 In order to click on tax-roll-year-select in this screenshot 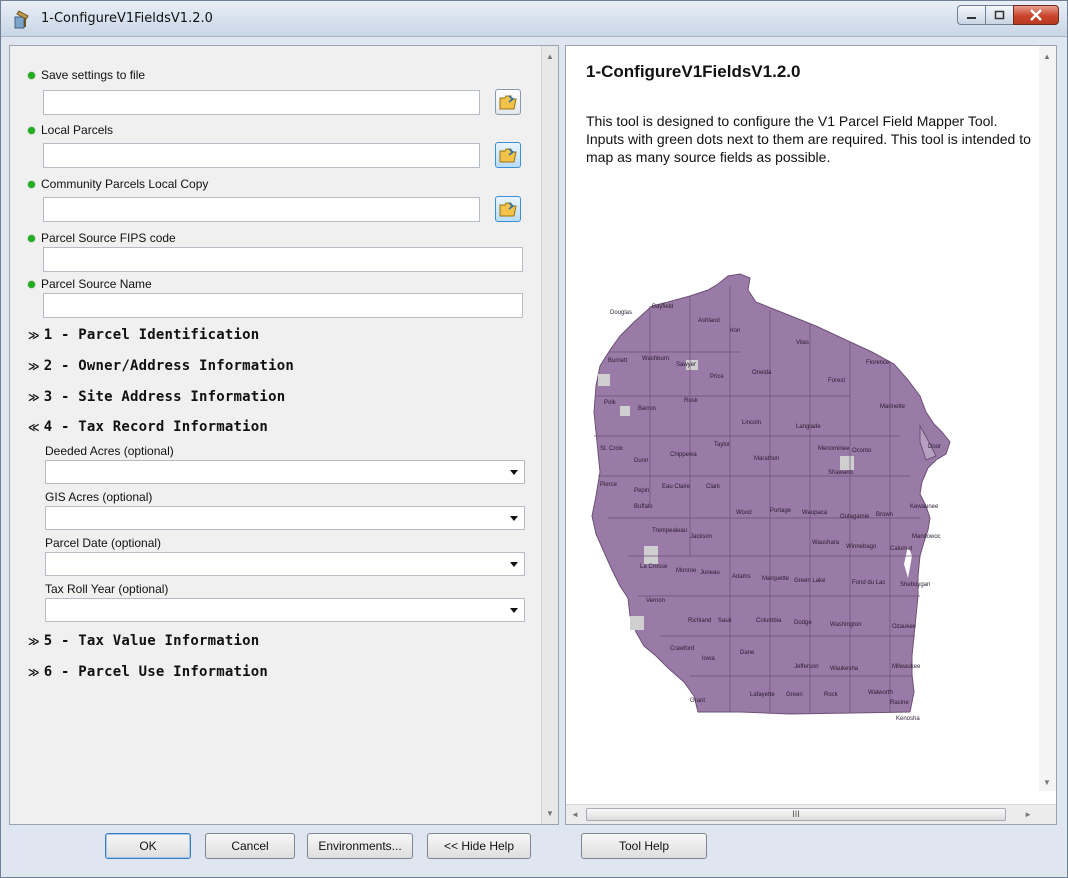, I will do `click(285, 610)`.